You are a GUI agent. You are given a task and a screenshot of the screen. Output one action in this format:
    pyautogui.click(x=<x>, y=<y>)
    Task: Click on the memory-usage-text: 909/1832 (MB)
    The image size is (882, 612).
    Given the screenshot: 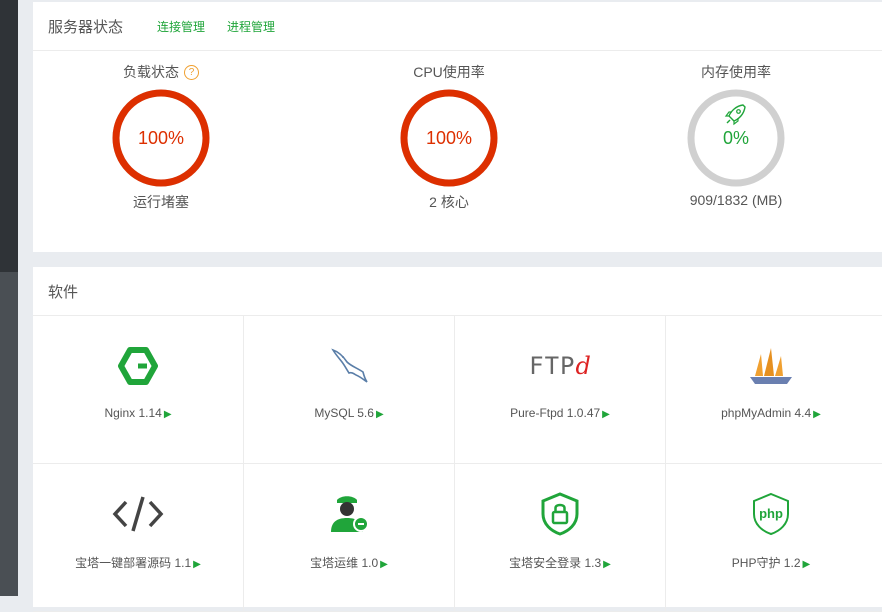 What is the action you would take?
    pyautogui.click(x=736, y=200)
    